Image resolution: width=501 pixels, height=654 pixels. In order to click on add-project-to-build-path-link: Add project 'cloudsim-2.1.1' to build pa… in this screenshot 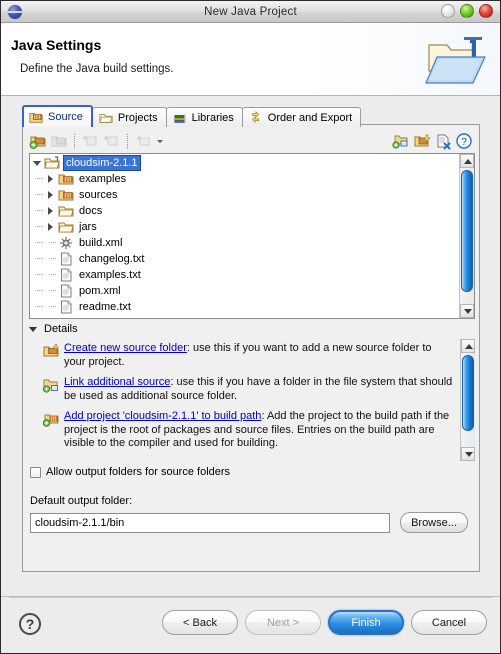, I will do `click(162, 416)`.